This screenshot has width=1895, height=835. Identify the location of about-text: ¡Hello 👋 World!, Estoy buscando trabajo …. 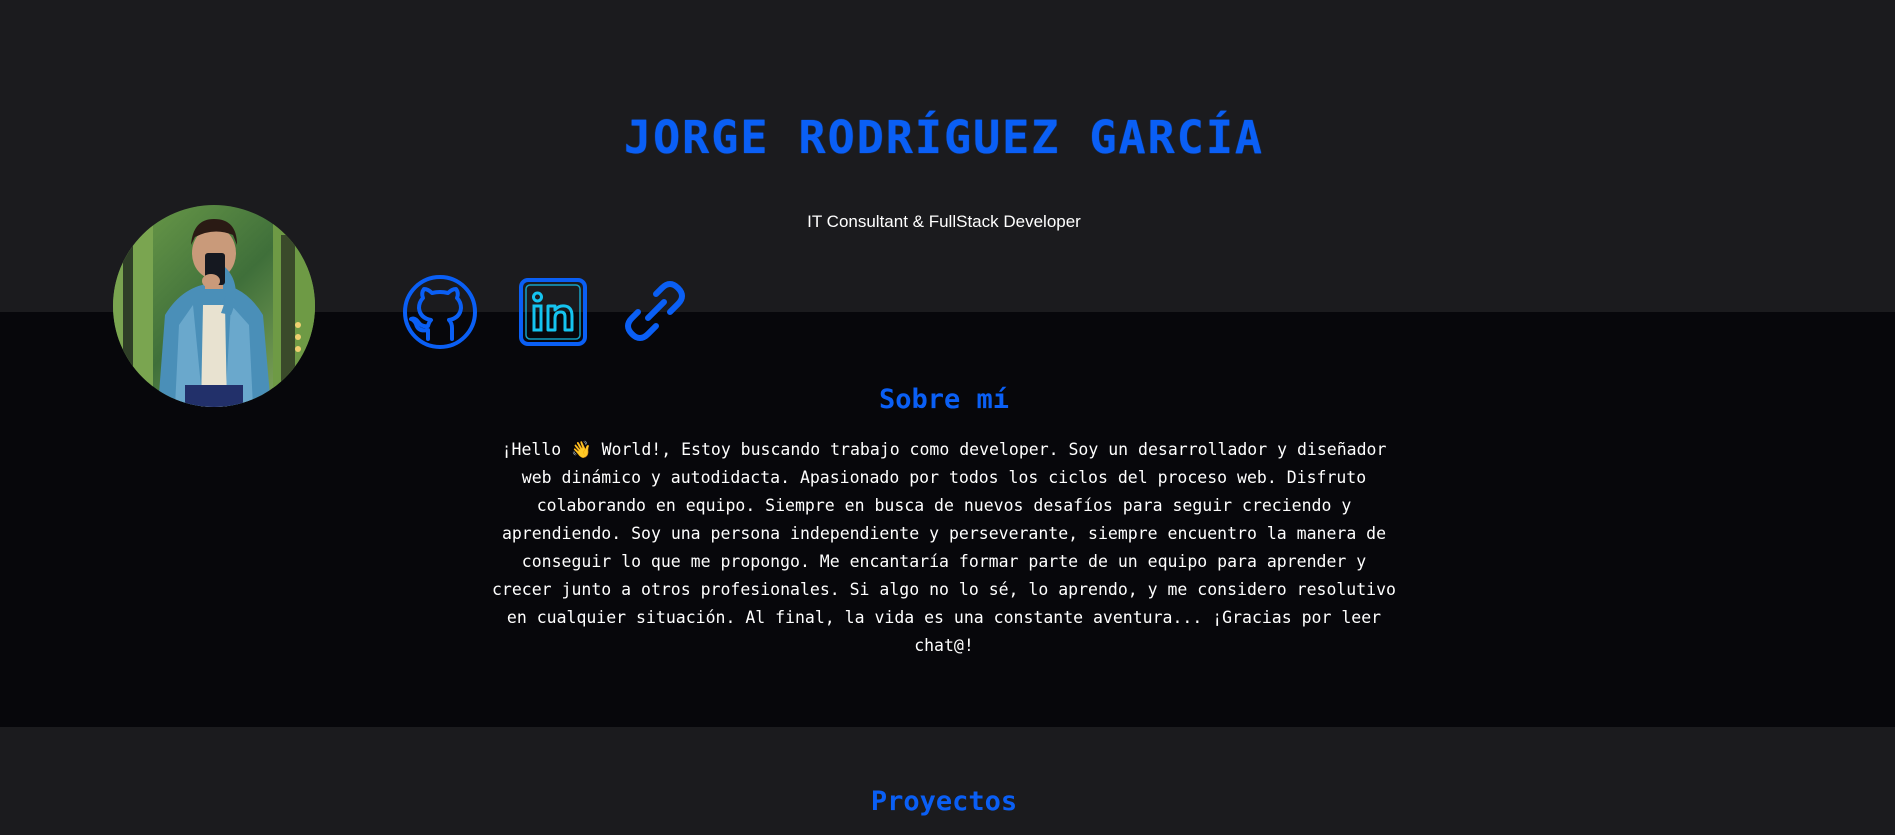
(944, 547).